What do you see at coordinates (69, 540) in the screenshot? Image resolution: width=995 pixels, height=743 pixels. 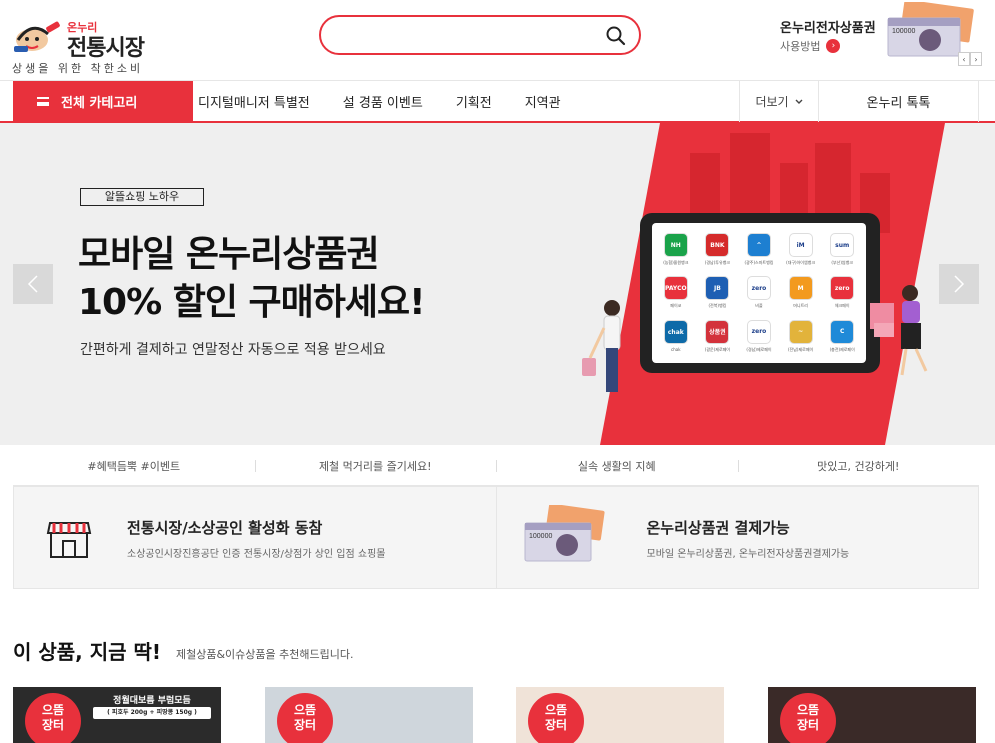 I see `store-icon` at bounding box center [69, 540].